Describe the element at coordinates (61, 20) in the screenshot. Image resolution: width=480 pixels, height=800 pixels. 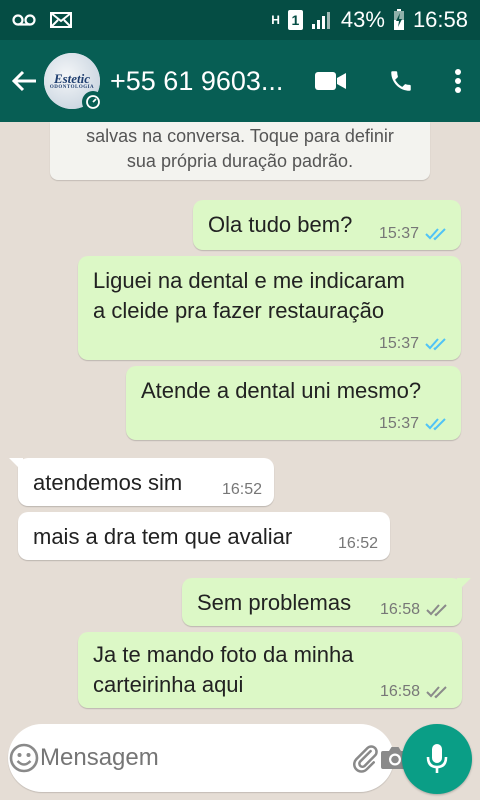
I see `mail-icon` at that location.